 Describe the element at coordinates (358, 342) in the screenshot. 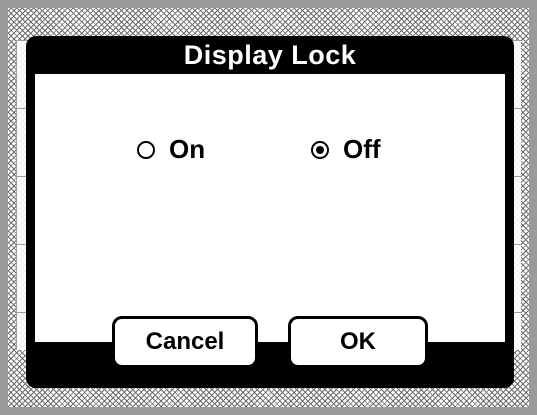

I see `ok-button: OK` at that location.